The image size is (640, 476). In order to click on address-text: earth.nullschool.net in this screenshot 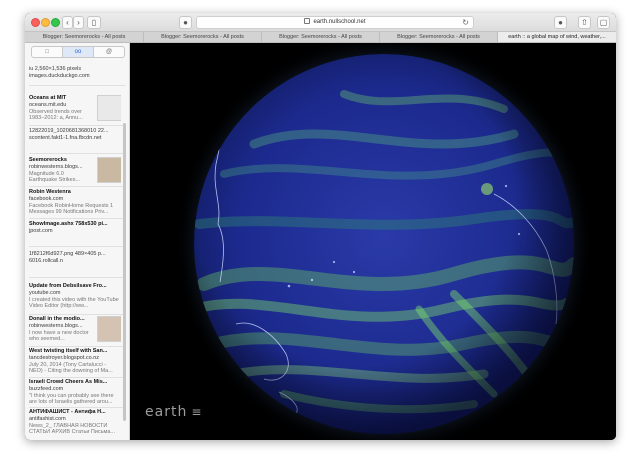, I will do `click(339, 22)`.